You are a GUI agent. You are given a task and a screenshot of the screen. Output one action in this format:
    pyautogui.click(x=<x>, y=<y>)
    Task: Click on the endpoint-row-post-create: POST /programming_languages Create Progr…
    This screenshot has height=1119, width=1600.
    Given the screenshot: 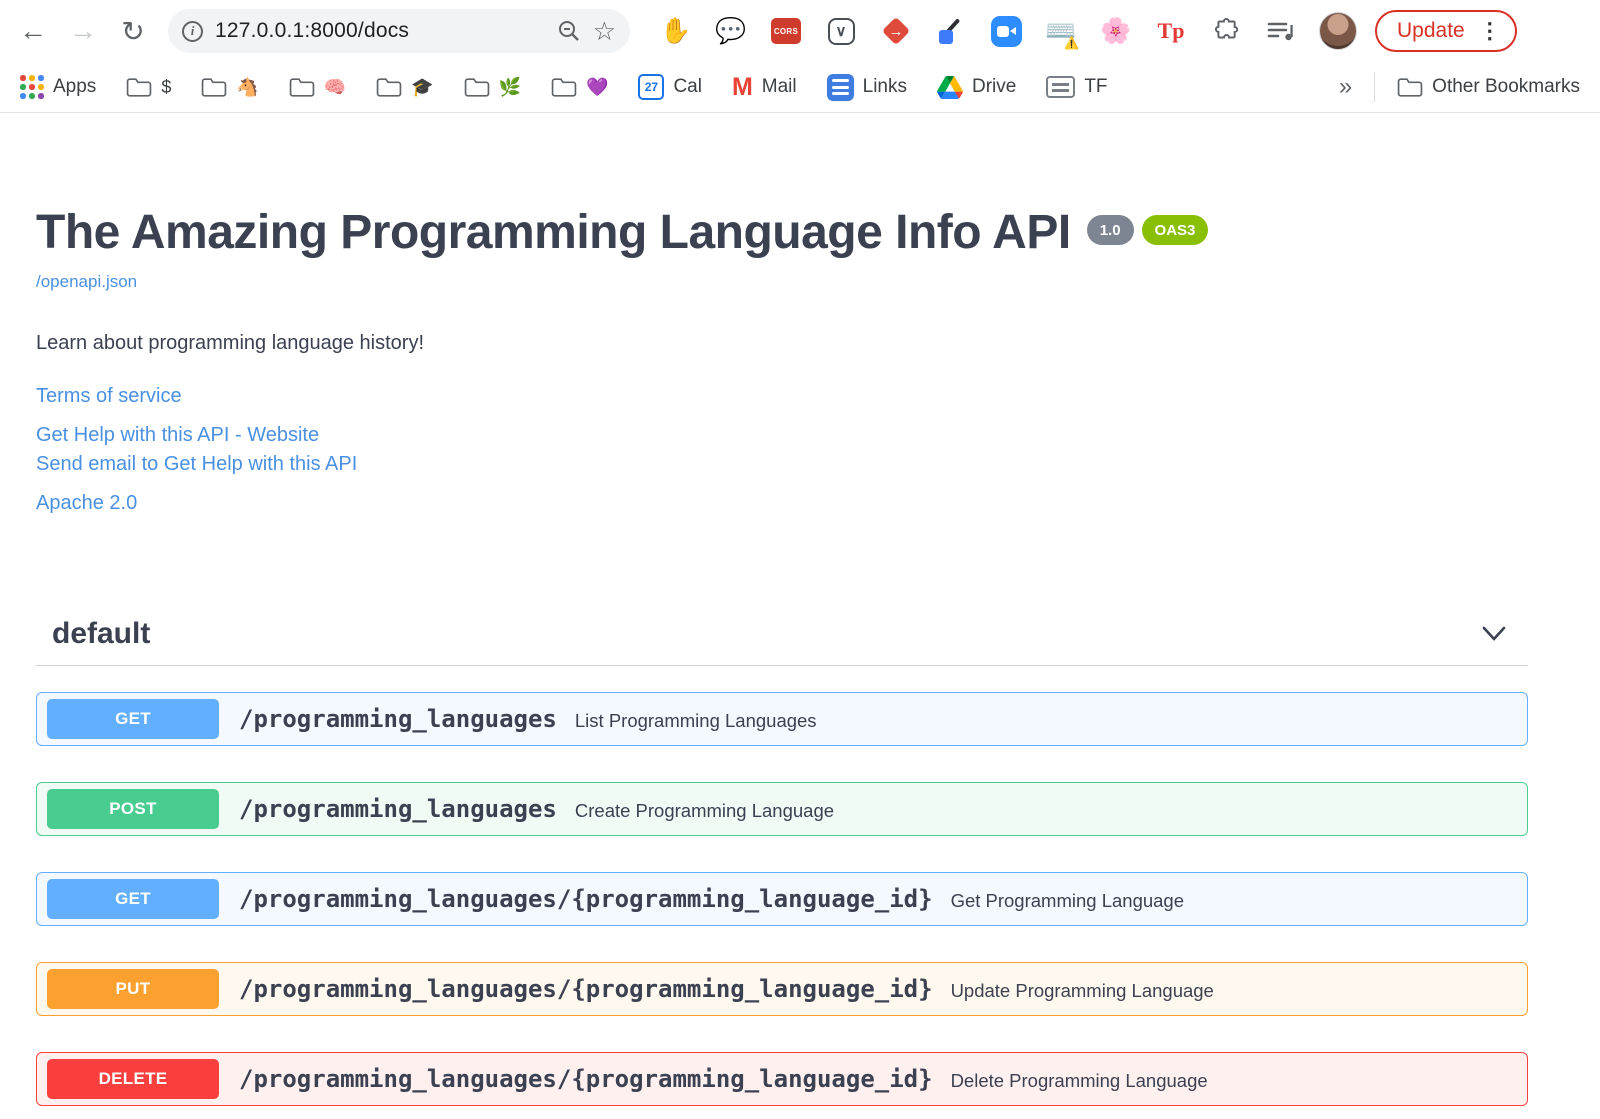 What is the action you would take?
    pyautogui.click(x=782, y=809)
    